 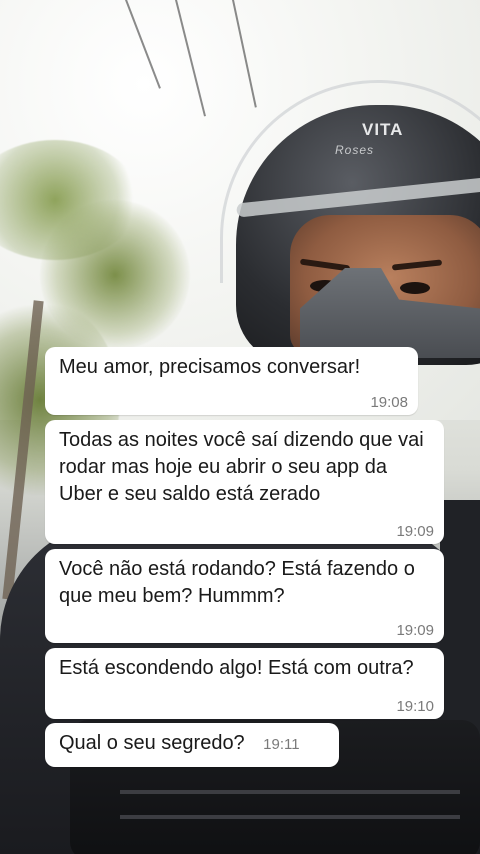 I want to click on helmet-model-logo: Roses, so click(x=355, y=150).